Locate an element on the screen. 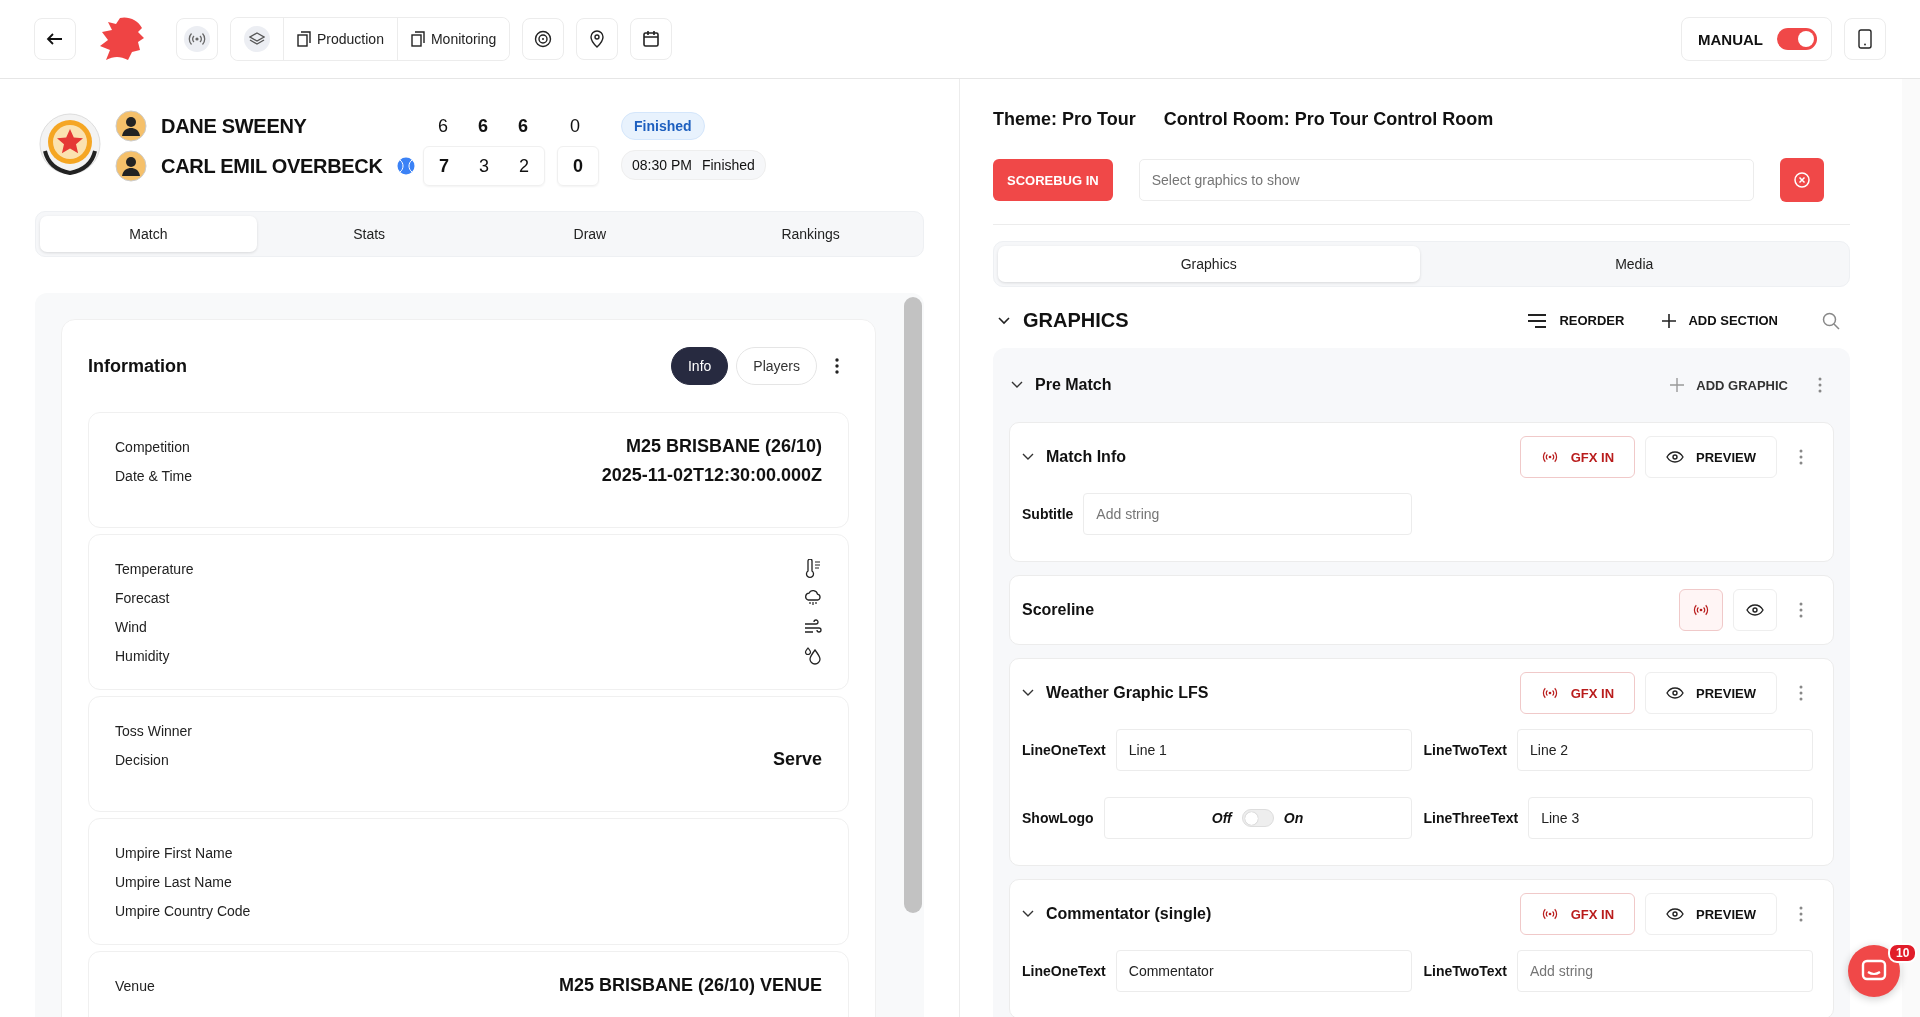 The image size is (1920, 1017). calendar-button is located at coordinates (651, 39).